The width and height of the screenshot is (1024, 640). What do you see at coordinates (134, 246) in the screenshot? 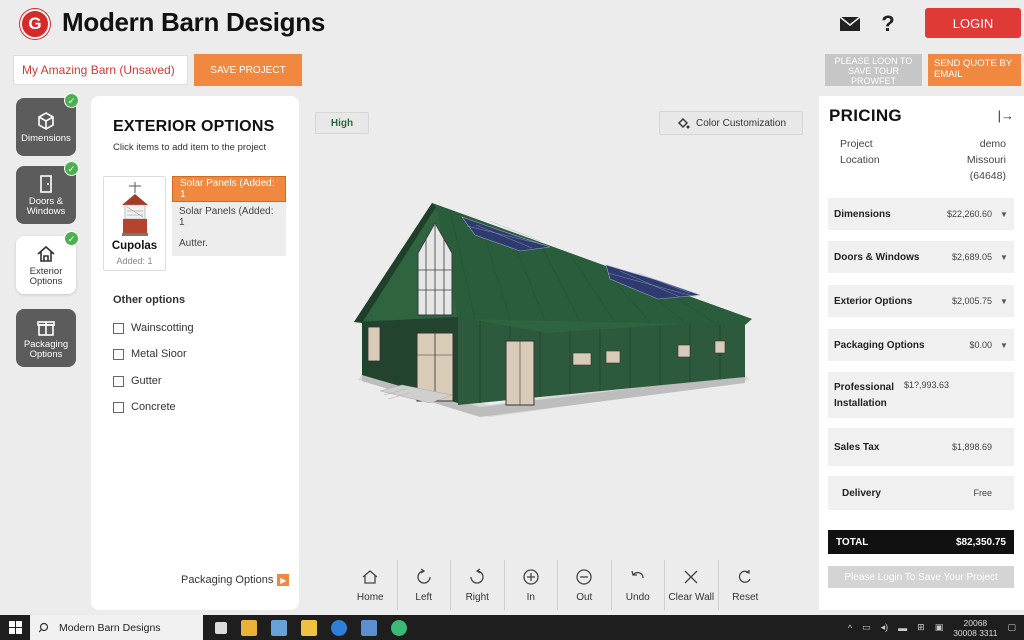
I see `cupola-name: Cupolas` at bounding box center [134, 246].